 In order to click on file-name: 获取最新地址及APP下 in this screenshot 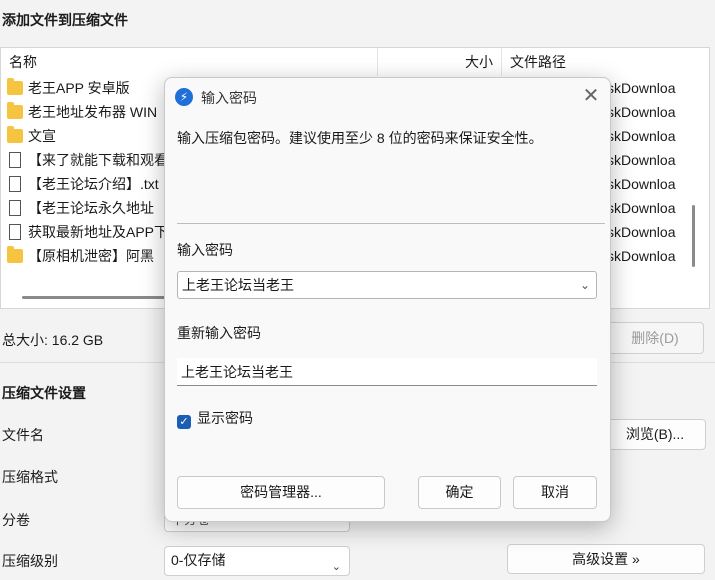, I will do `click(98, 232)`.